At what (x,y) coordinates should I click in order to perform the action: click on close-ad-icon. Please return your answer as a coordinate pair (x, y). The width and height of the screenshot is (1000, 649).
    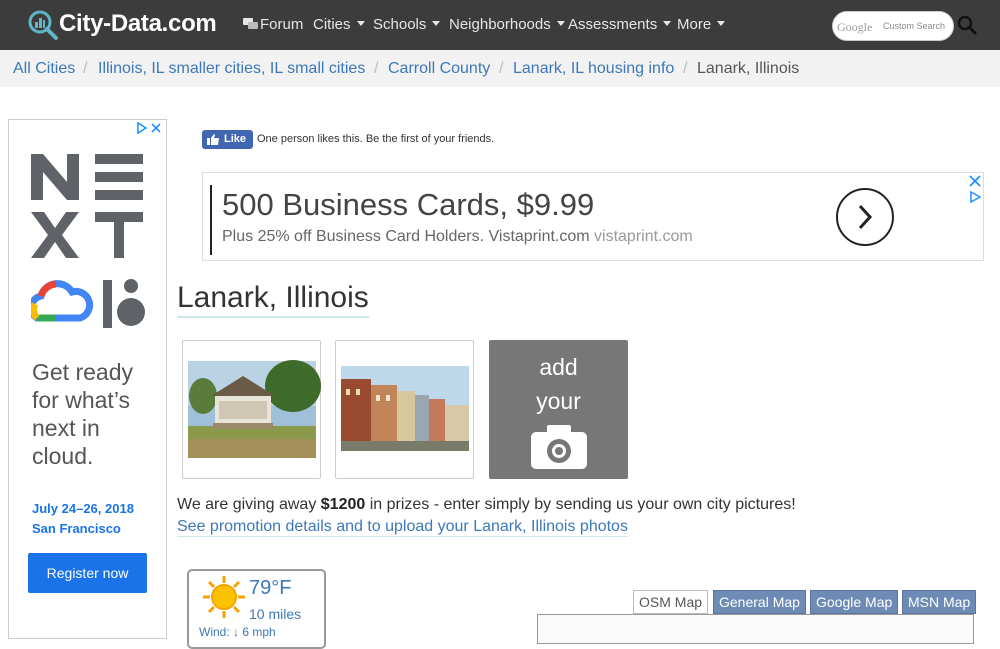
    Looking at the image, I should click on (975, 181).